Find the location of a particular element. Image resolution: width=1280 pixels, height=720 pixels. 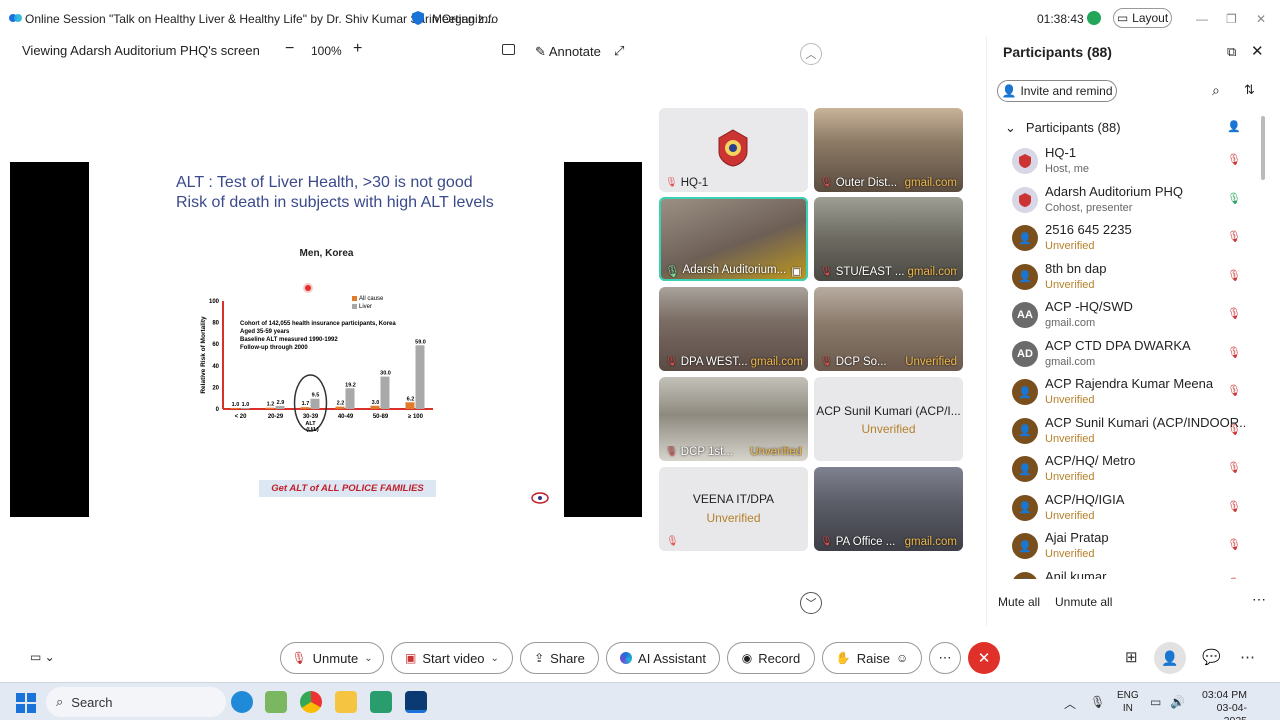

raise-hand-button: ✋ Raise ☺ is located at coordinates (872, 658).